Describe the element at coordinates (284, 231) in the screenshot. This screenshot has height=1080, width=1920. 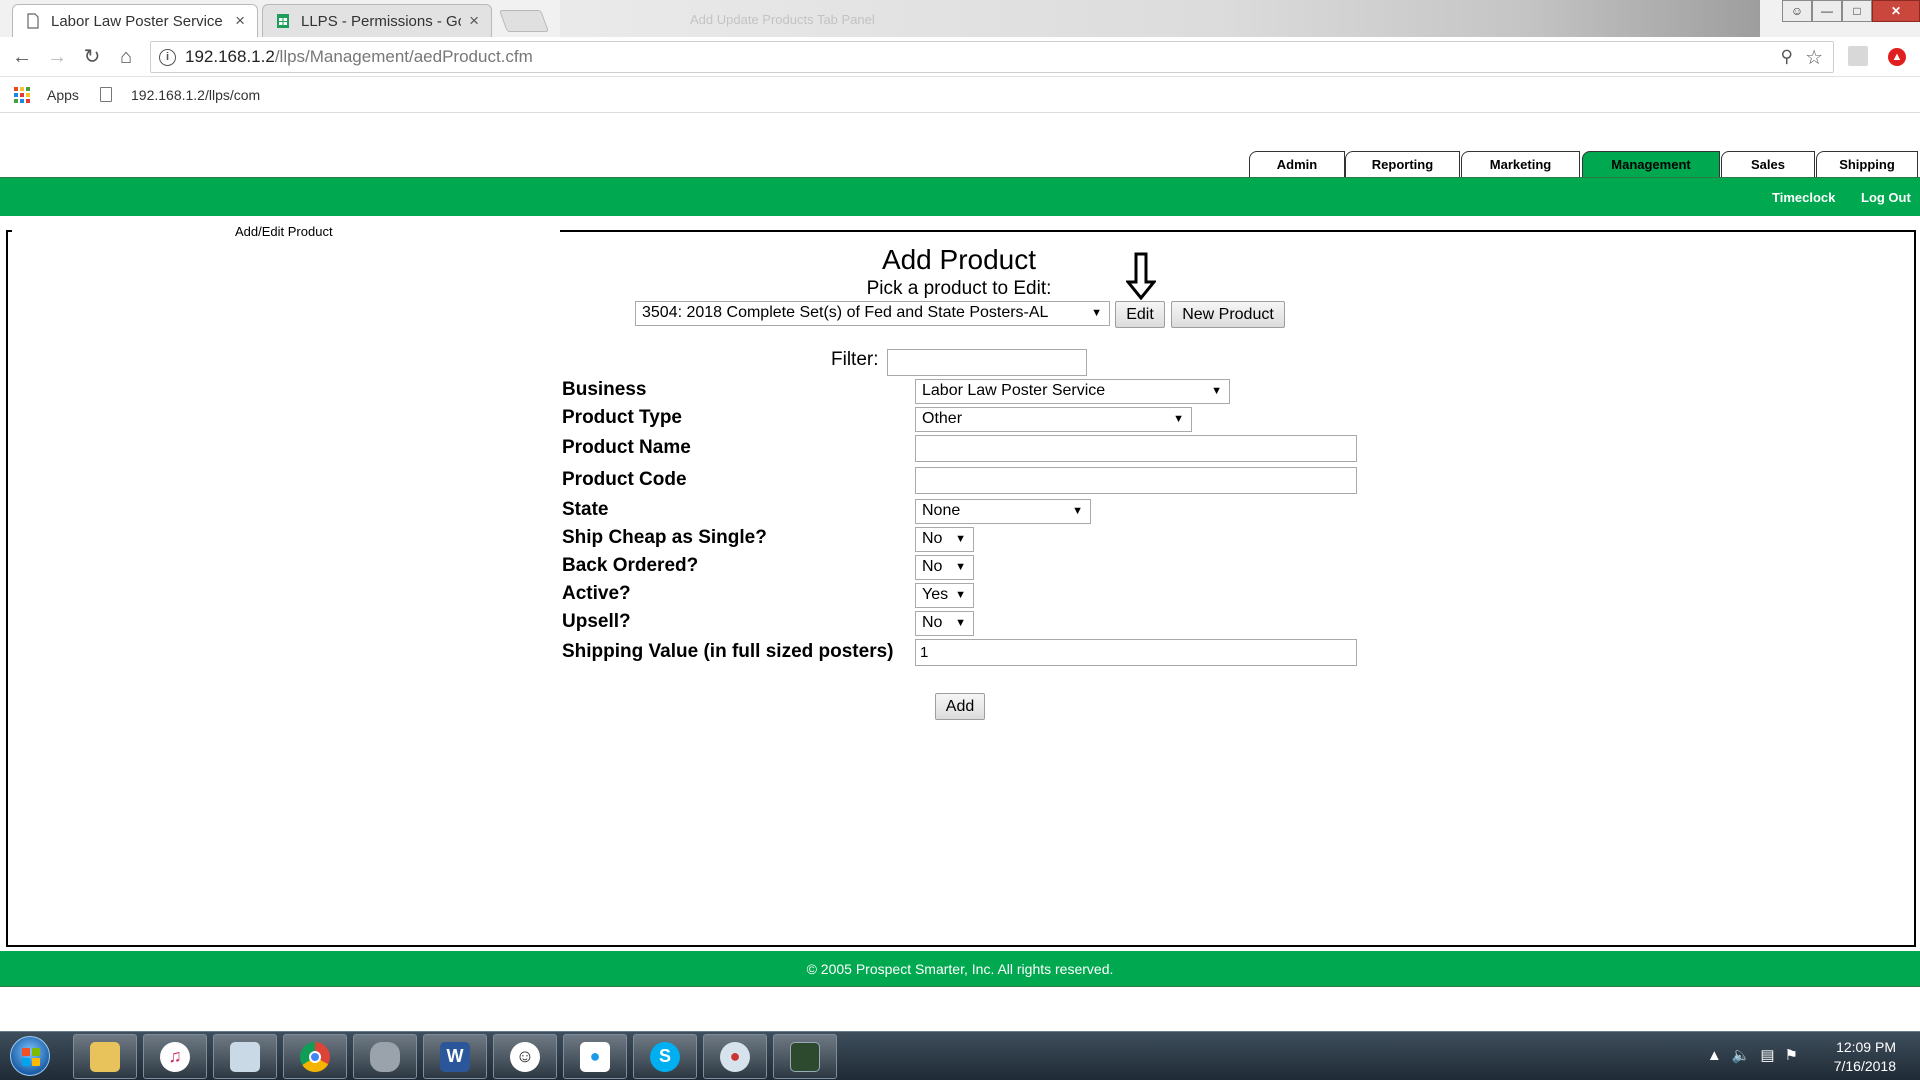
I see `breadcrumb: Add/Edit Product` at that location.